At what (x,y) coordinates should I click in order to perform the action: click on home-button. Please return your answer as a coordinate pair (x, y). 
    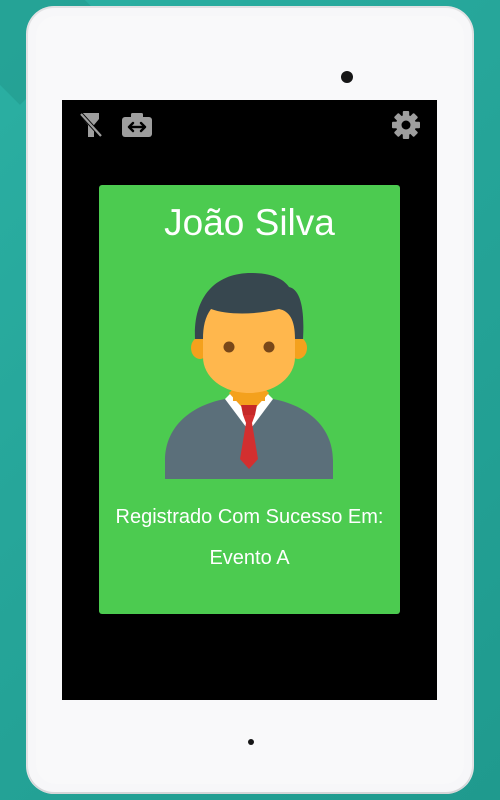
    Looking at the image, I should click on (251, 742).